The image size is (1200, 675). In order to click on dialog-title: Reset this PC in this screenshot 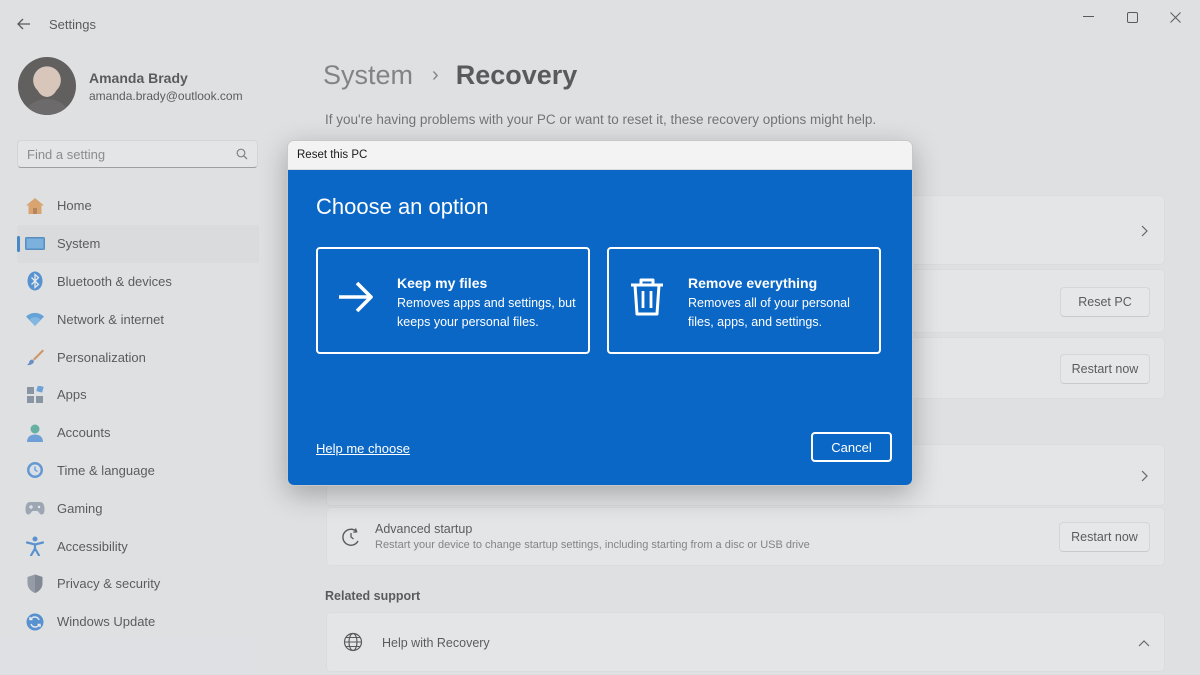, I will do `click(332, 155)`.